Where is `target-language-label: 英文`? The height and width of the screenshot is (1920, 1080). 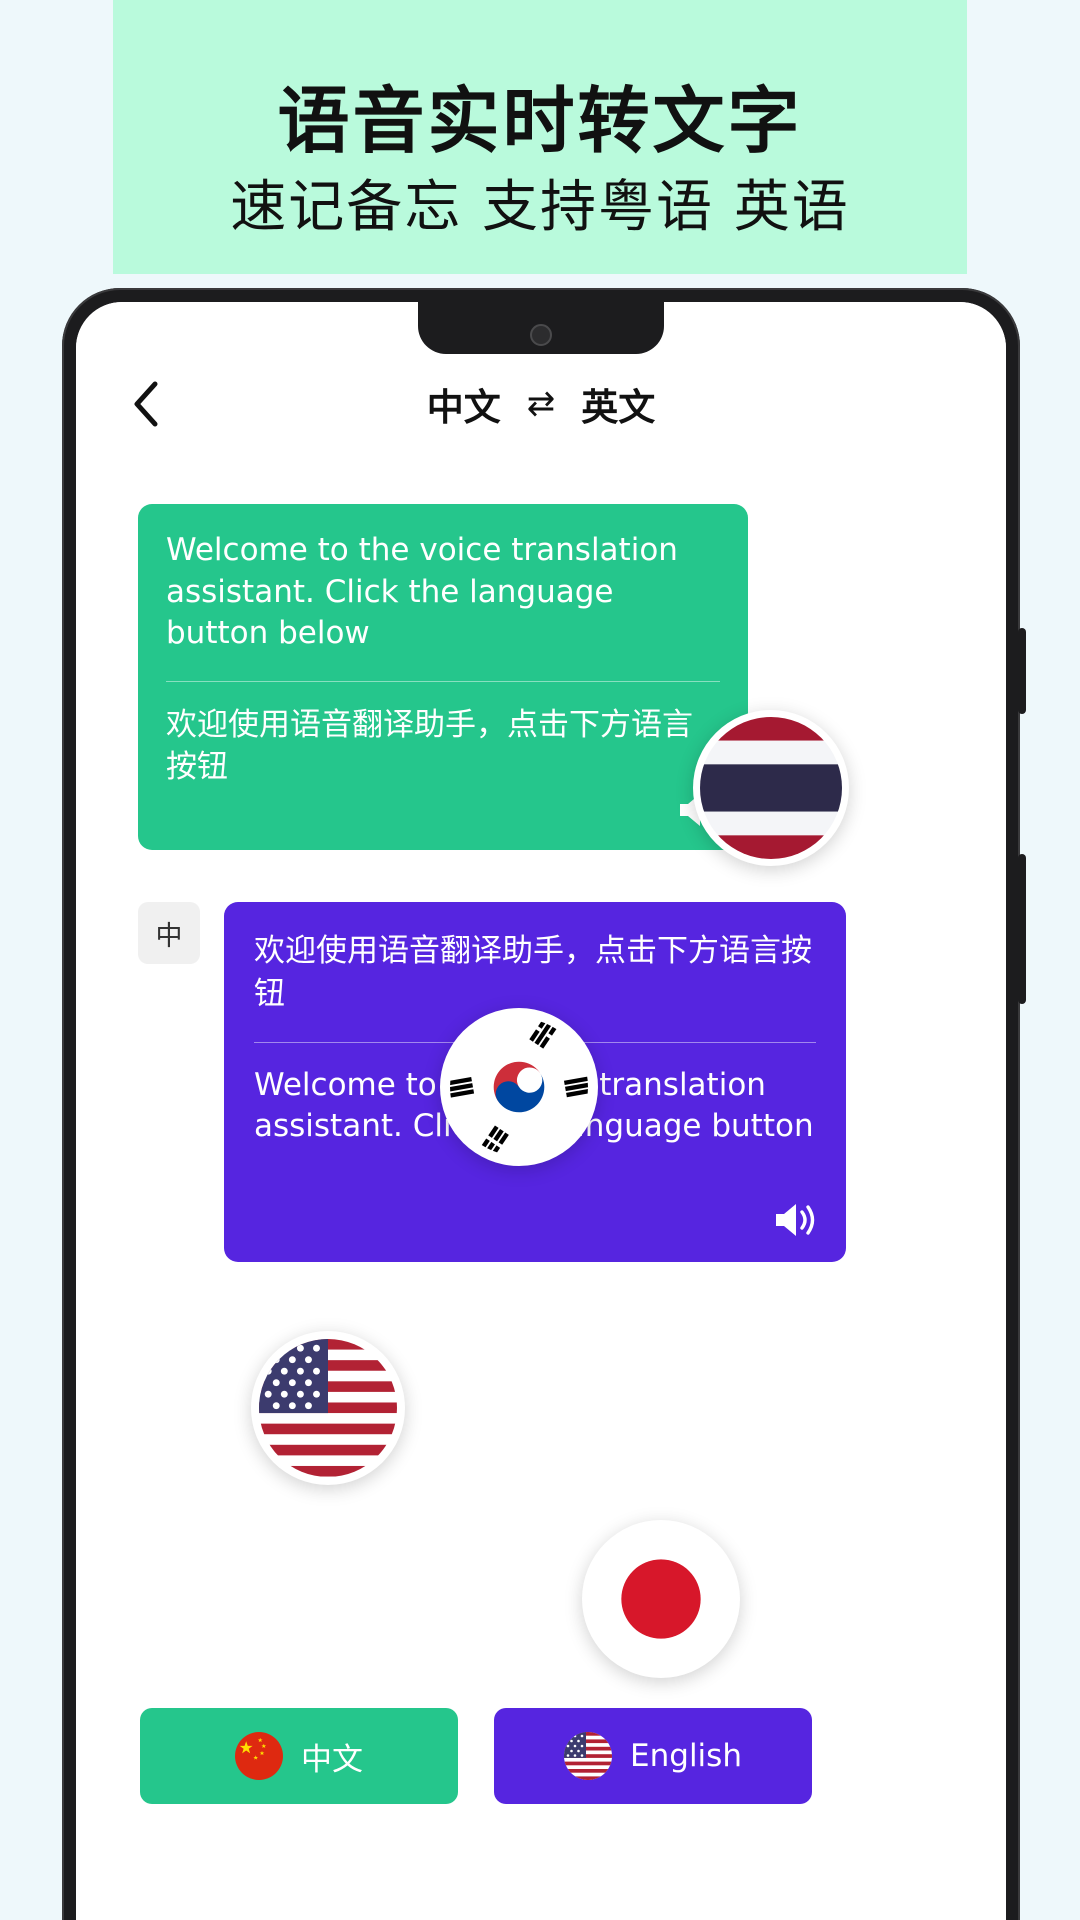
target-language-label: 英文 is located at coordinates (618, 407).